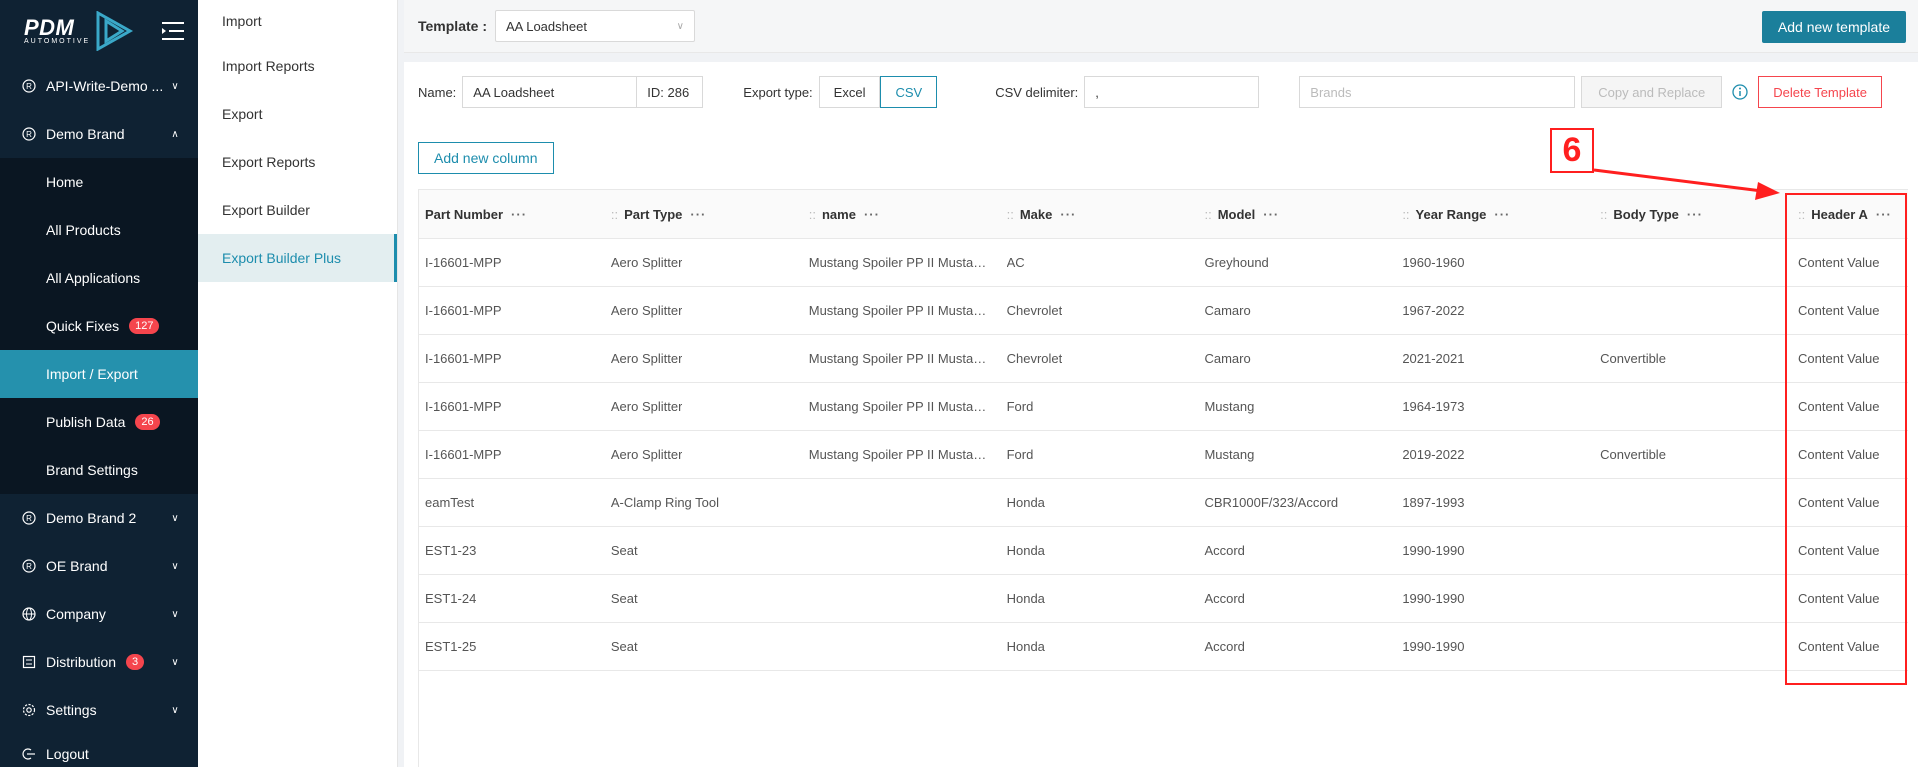  Describe the element at coordinates (653, 214) in the screenshot. I see `column-header-label: Part Type` at that location.